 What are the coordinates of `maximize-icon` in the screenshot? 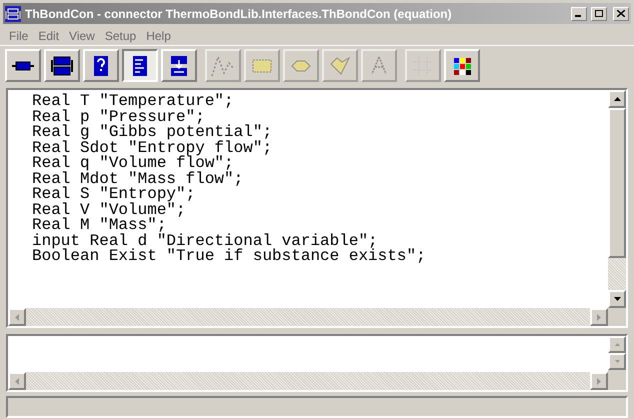 It's located at (599, 13).